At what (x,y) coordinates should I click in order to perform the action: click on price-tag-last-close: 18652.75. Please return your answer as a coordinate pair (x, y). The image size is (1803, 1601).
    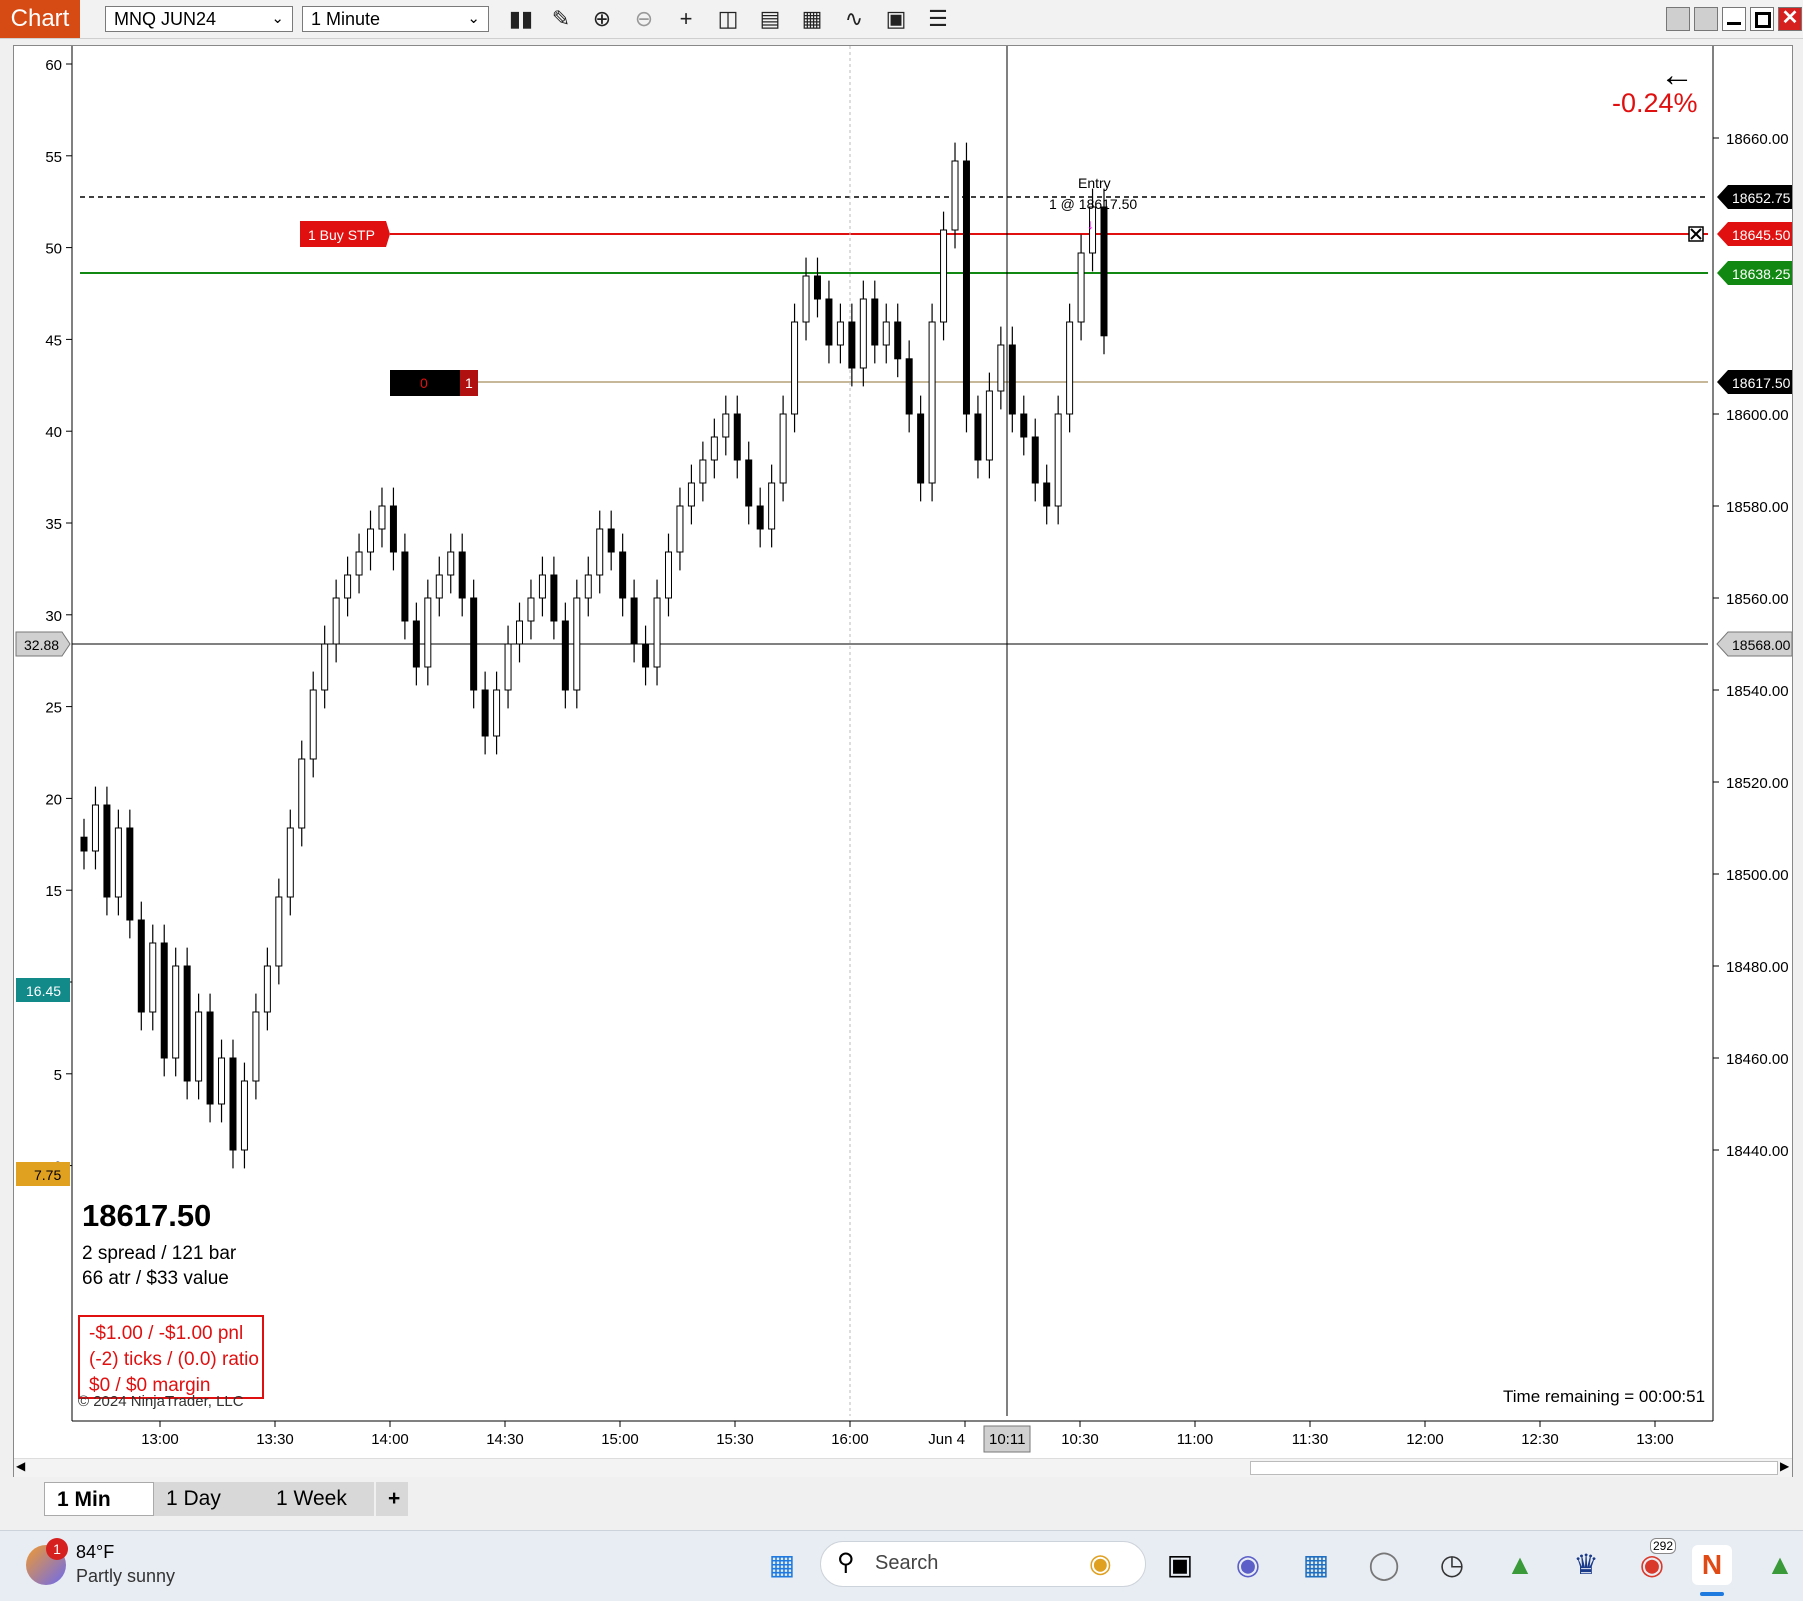
    Looking at the image, I should click on (1754, 197).